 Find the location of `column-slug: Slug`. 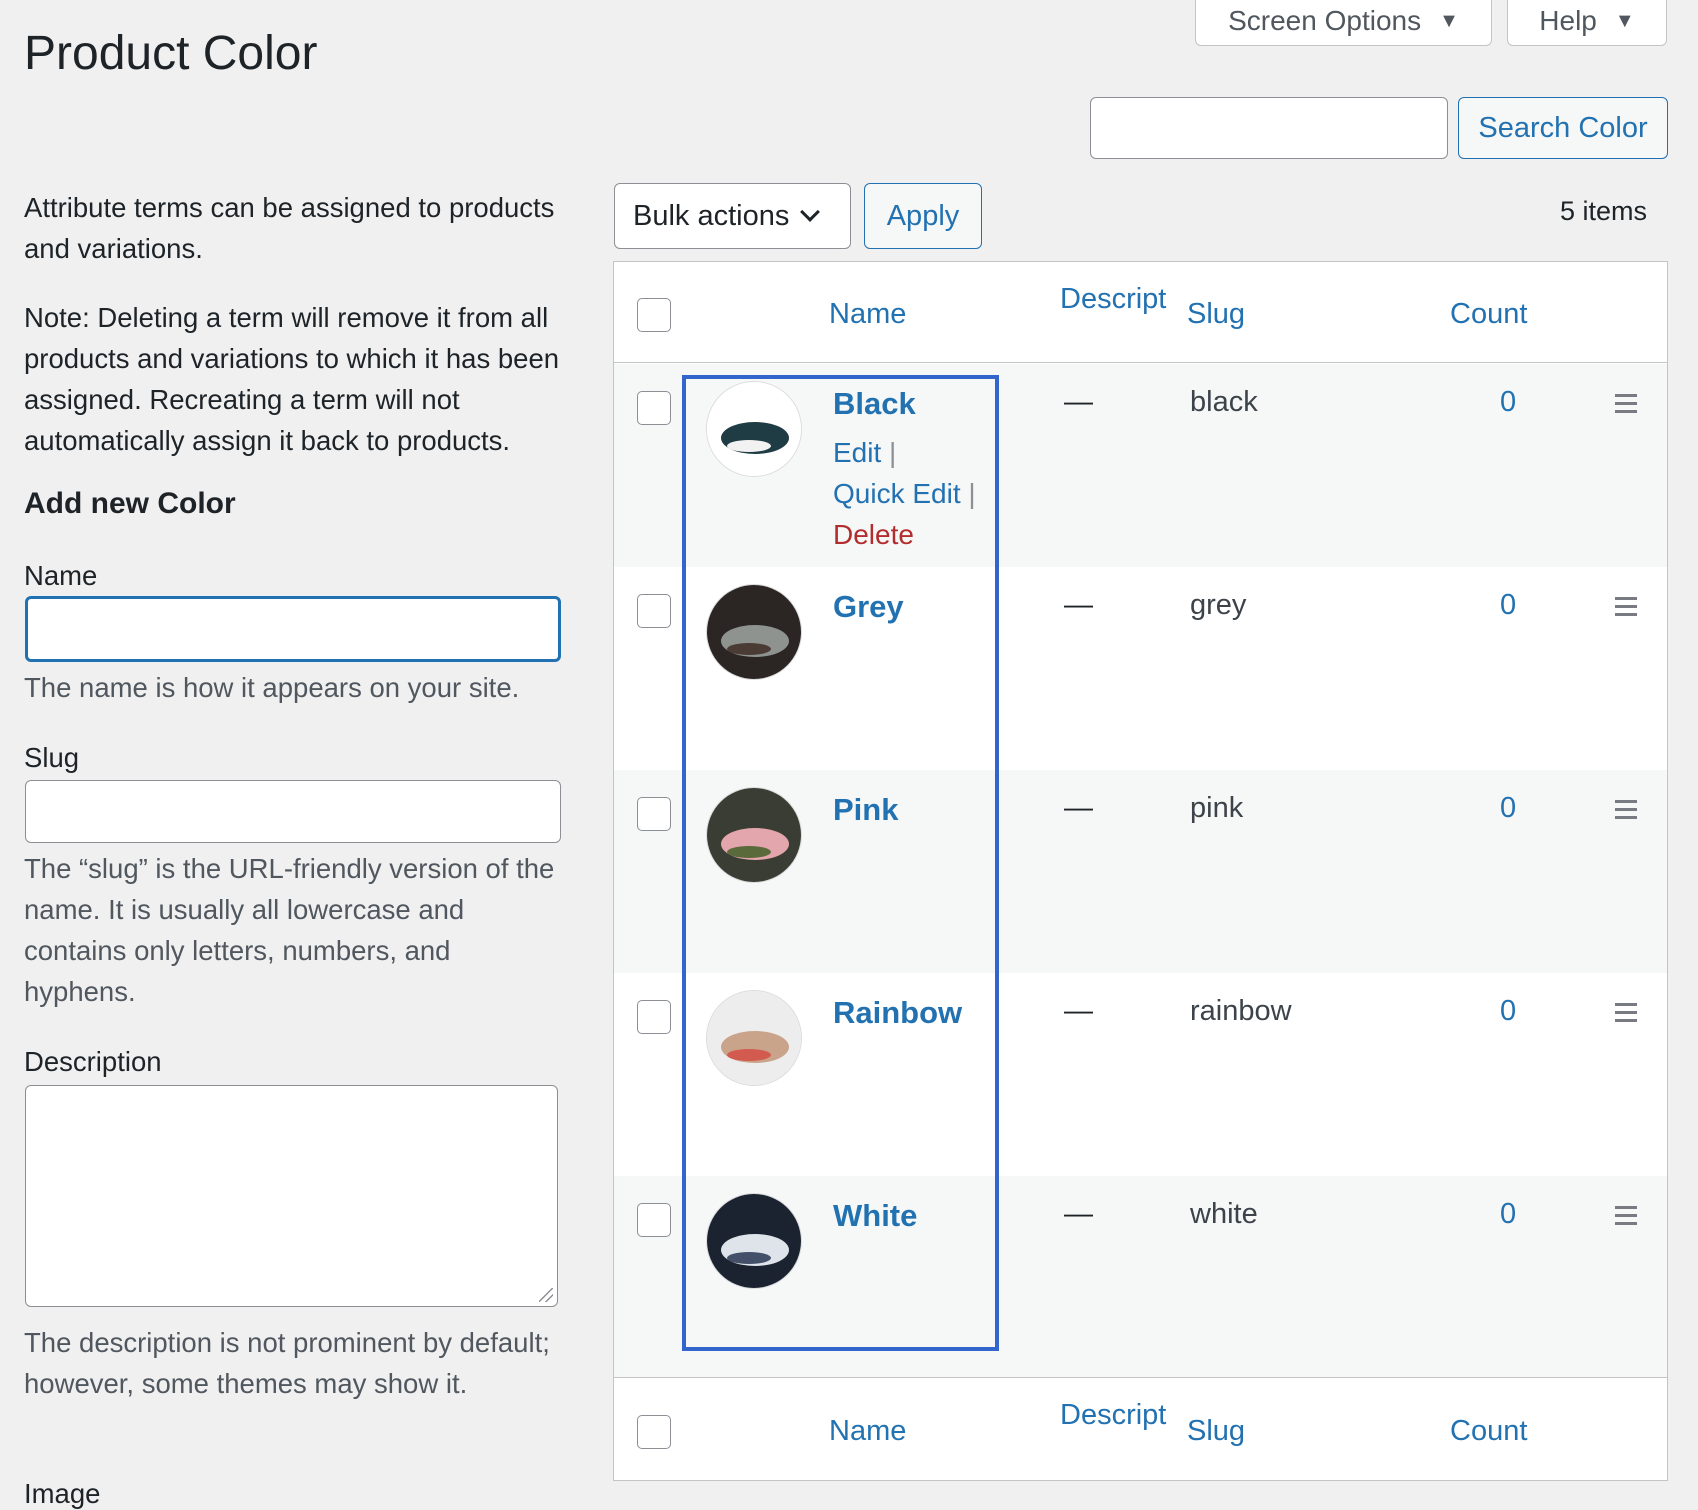

column-slug: Slug is located at coordinates (1216, 314).